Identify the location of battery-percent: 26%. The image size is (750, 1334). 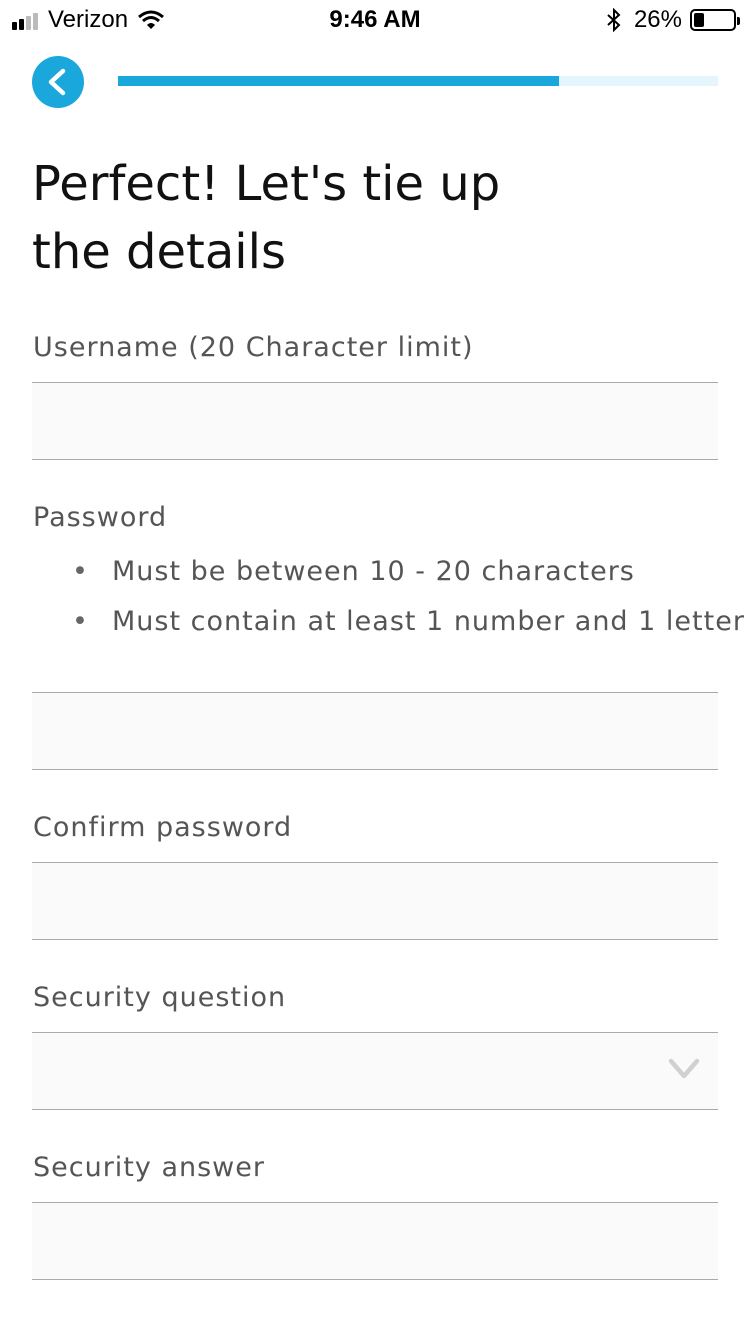
(657, 19).